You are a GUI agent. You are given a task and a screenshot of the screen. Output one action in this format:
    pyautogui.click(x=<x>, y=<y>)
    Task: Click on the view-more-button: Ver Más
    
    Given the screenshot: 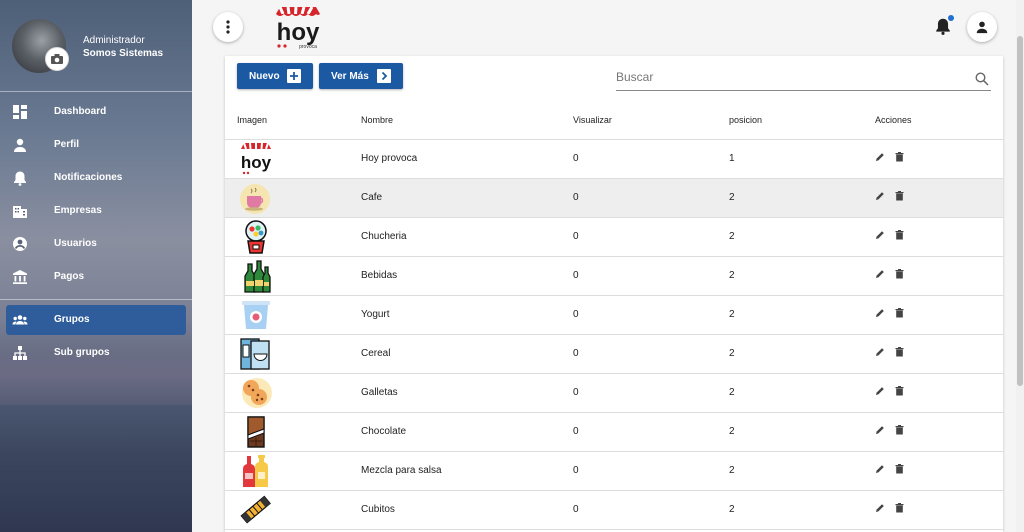 What is the action you would take?
    pyautogui.click(x=361, y=76)
    